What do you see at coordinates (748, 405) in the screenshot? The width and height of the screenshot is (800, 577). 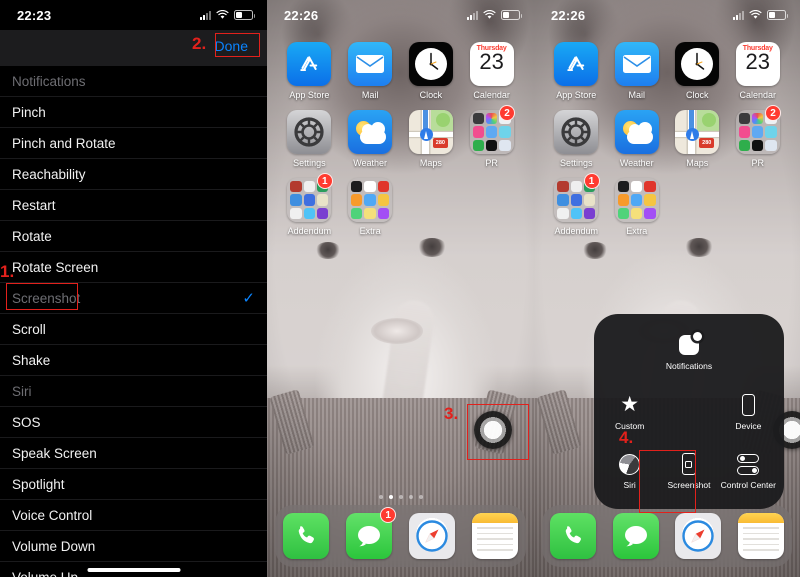 I see `device-icon` at bounding box center [748, 405].